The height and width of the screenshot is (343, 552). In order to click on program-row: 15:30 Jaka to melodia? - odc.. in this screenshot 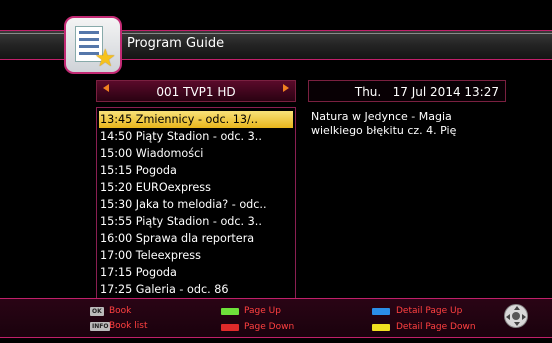, I will do `click(196, 204)`.